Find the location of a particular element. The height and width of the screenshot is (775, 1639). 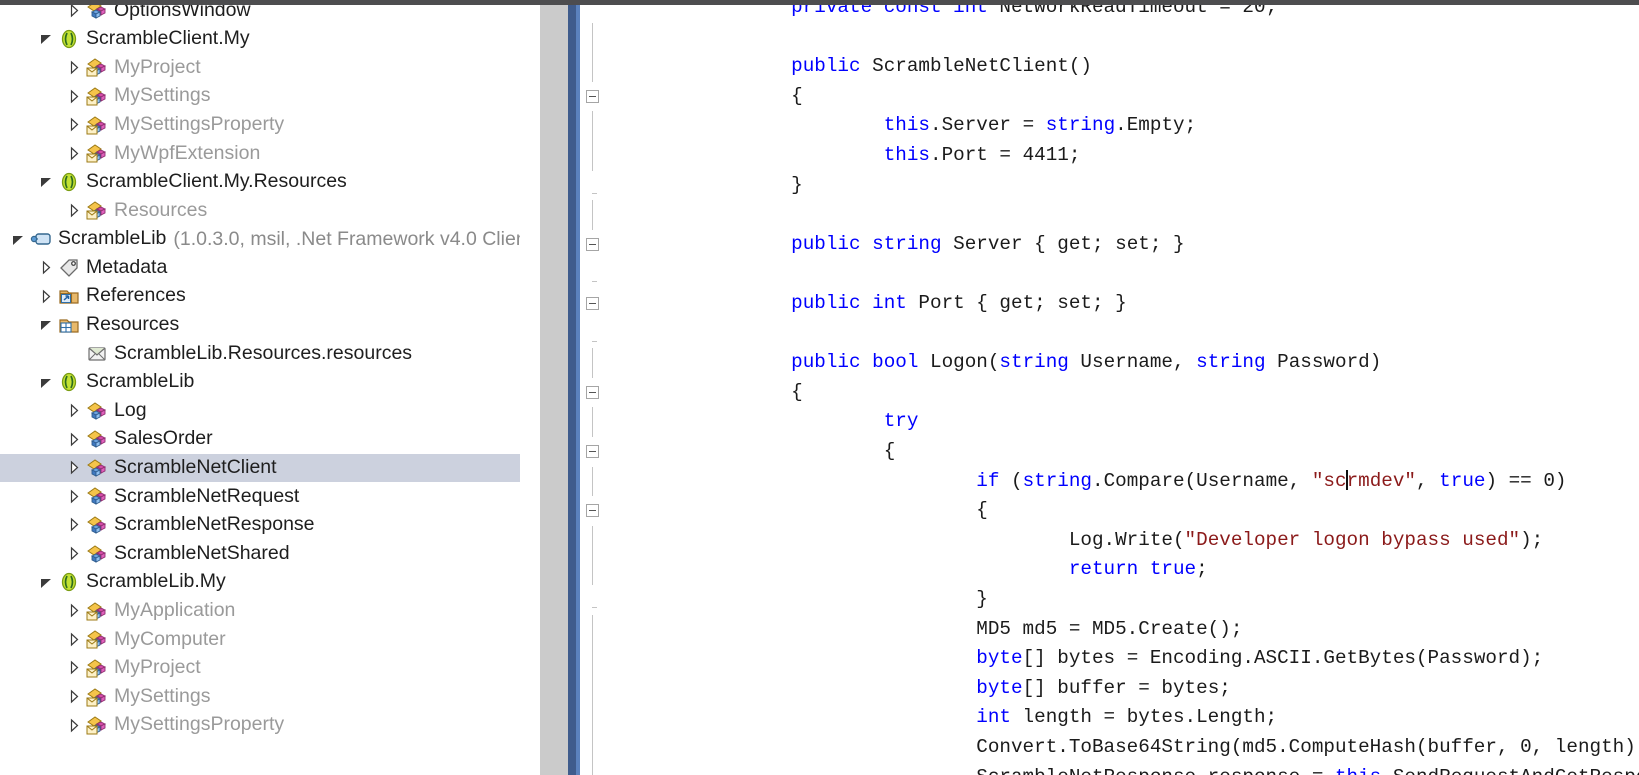

code-token-plain: { is located at coordinates (704, 95).